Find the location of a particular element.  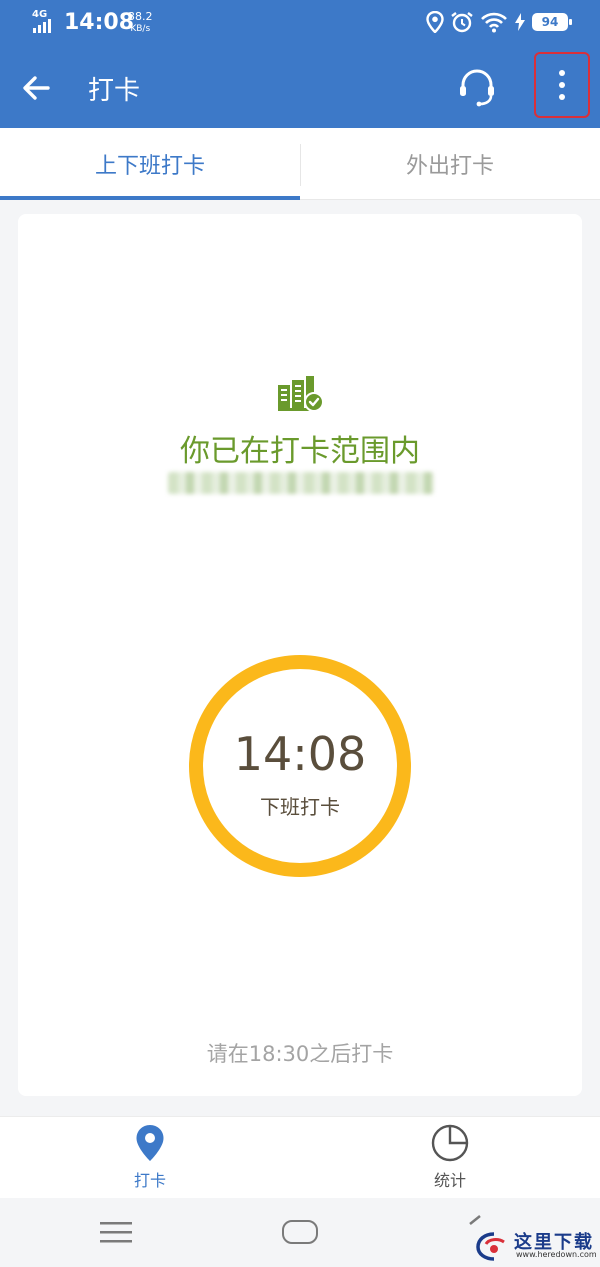

back-arrow-icon is located at coordinates (36, 88).